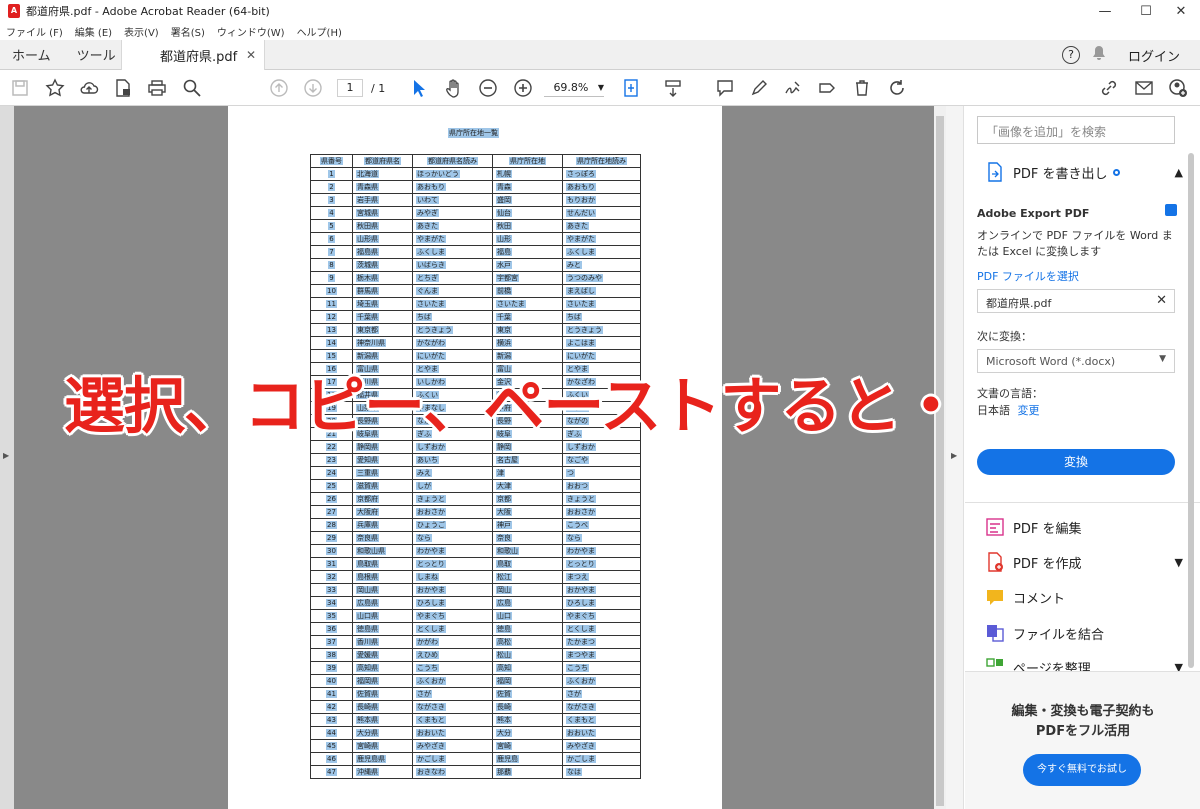 The image size is (1200, 809). Describe the element at coordinates (1070, 55) in the screenshot. I see `help-icon: ?` at that location.